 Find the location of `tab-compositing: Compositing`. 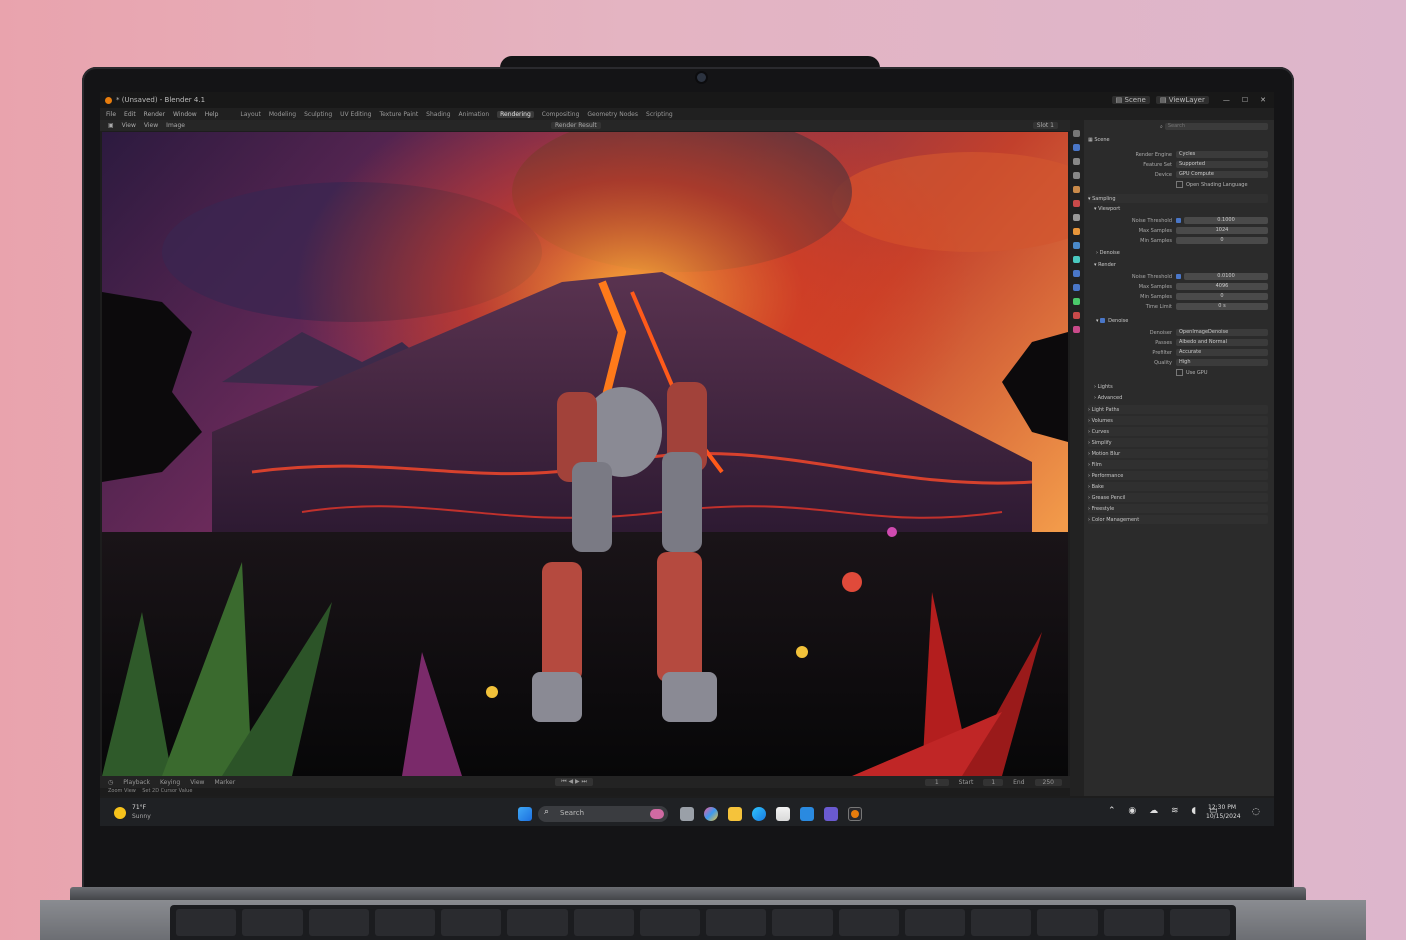

tab-compositing: Compositing is located at coordinates (561, 114).